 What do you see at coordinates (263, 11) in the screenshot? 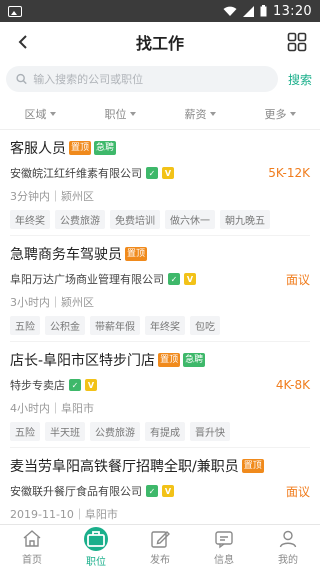
I see `battery-icon` at bounding box center [263, 11].